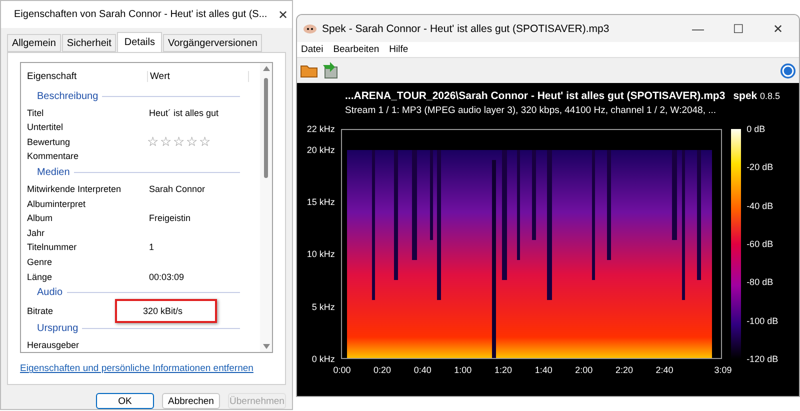 Image resolution: width=800 pixels, height=411 pixels. I want to click on axis-label: 15 kHz, so click(320, 202).